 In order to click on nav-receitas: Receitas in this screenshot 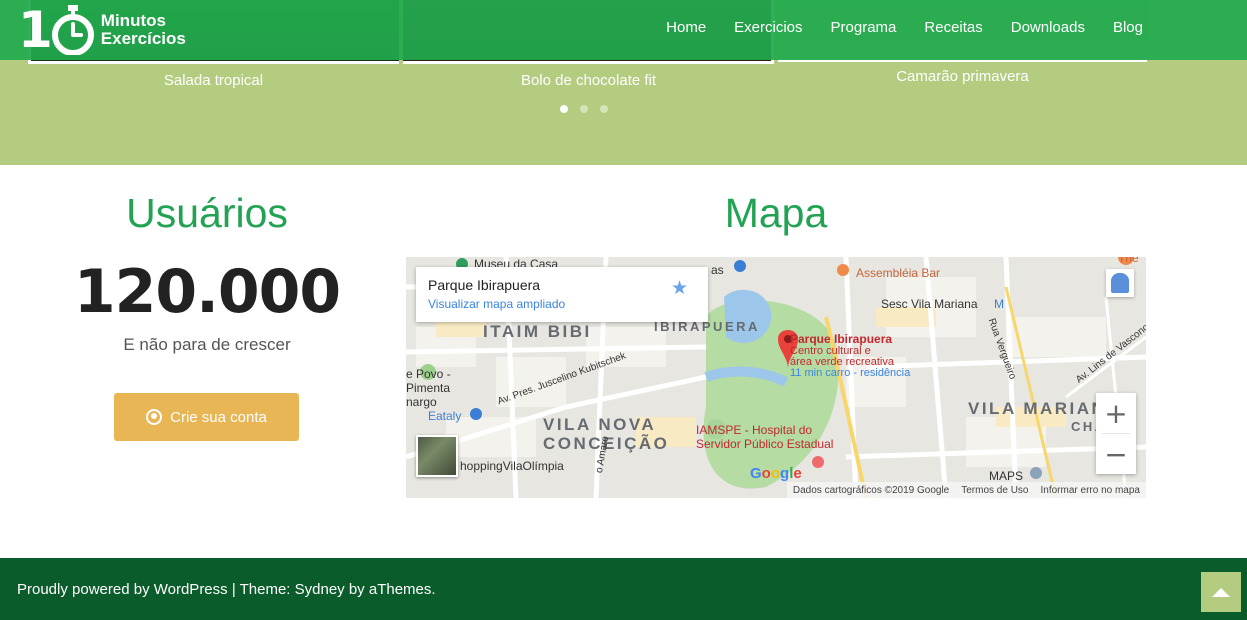, I will do `click(953, 27)`.